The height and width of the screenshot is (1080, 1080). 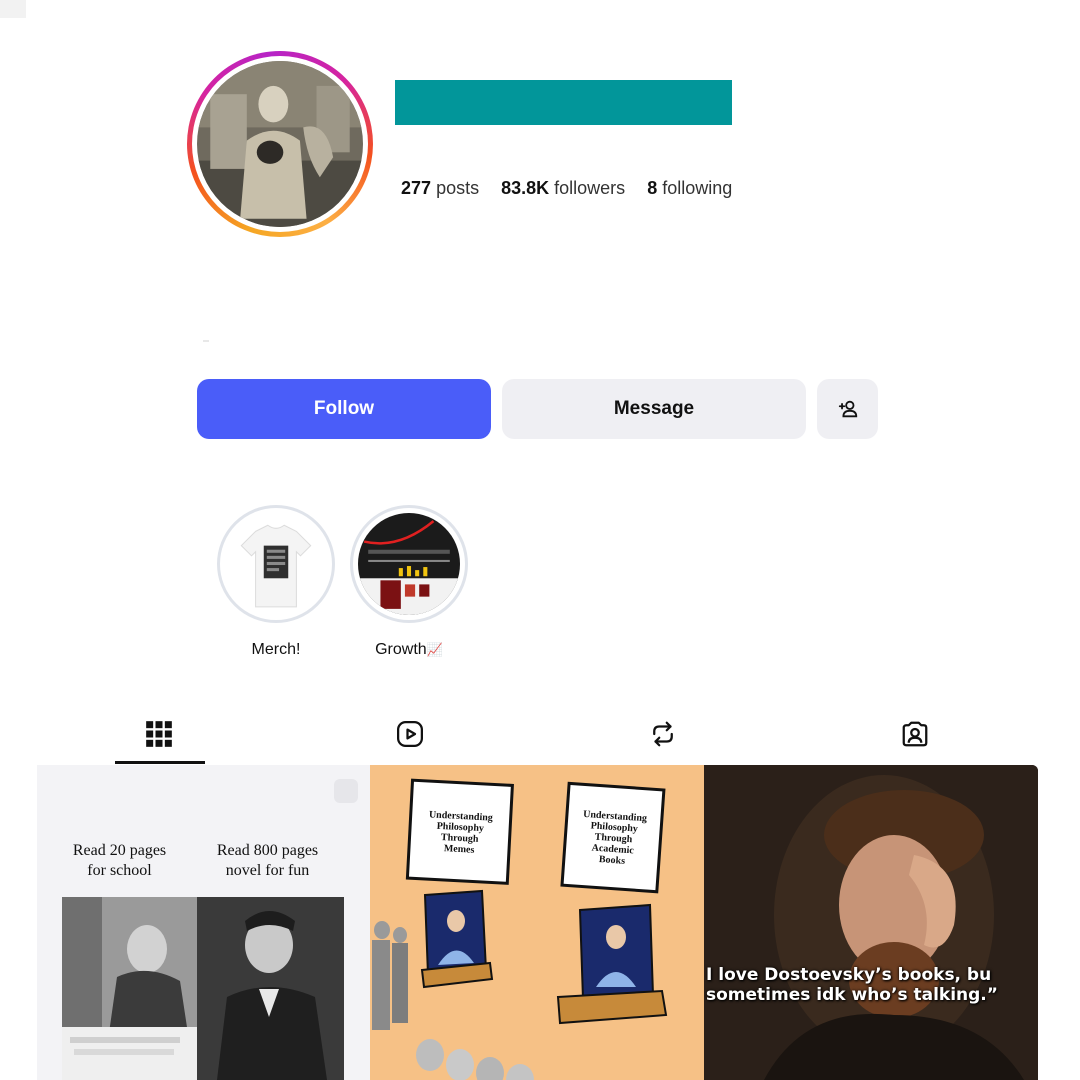 I want to click on active-tab-indicator, so click(x=160, y=762).